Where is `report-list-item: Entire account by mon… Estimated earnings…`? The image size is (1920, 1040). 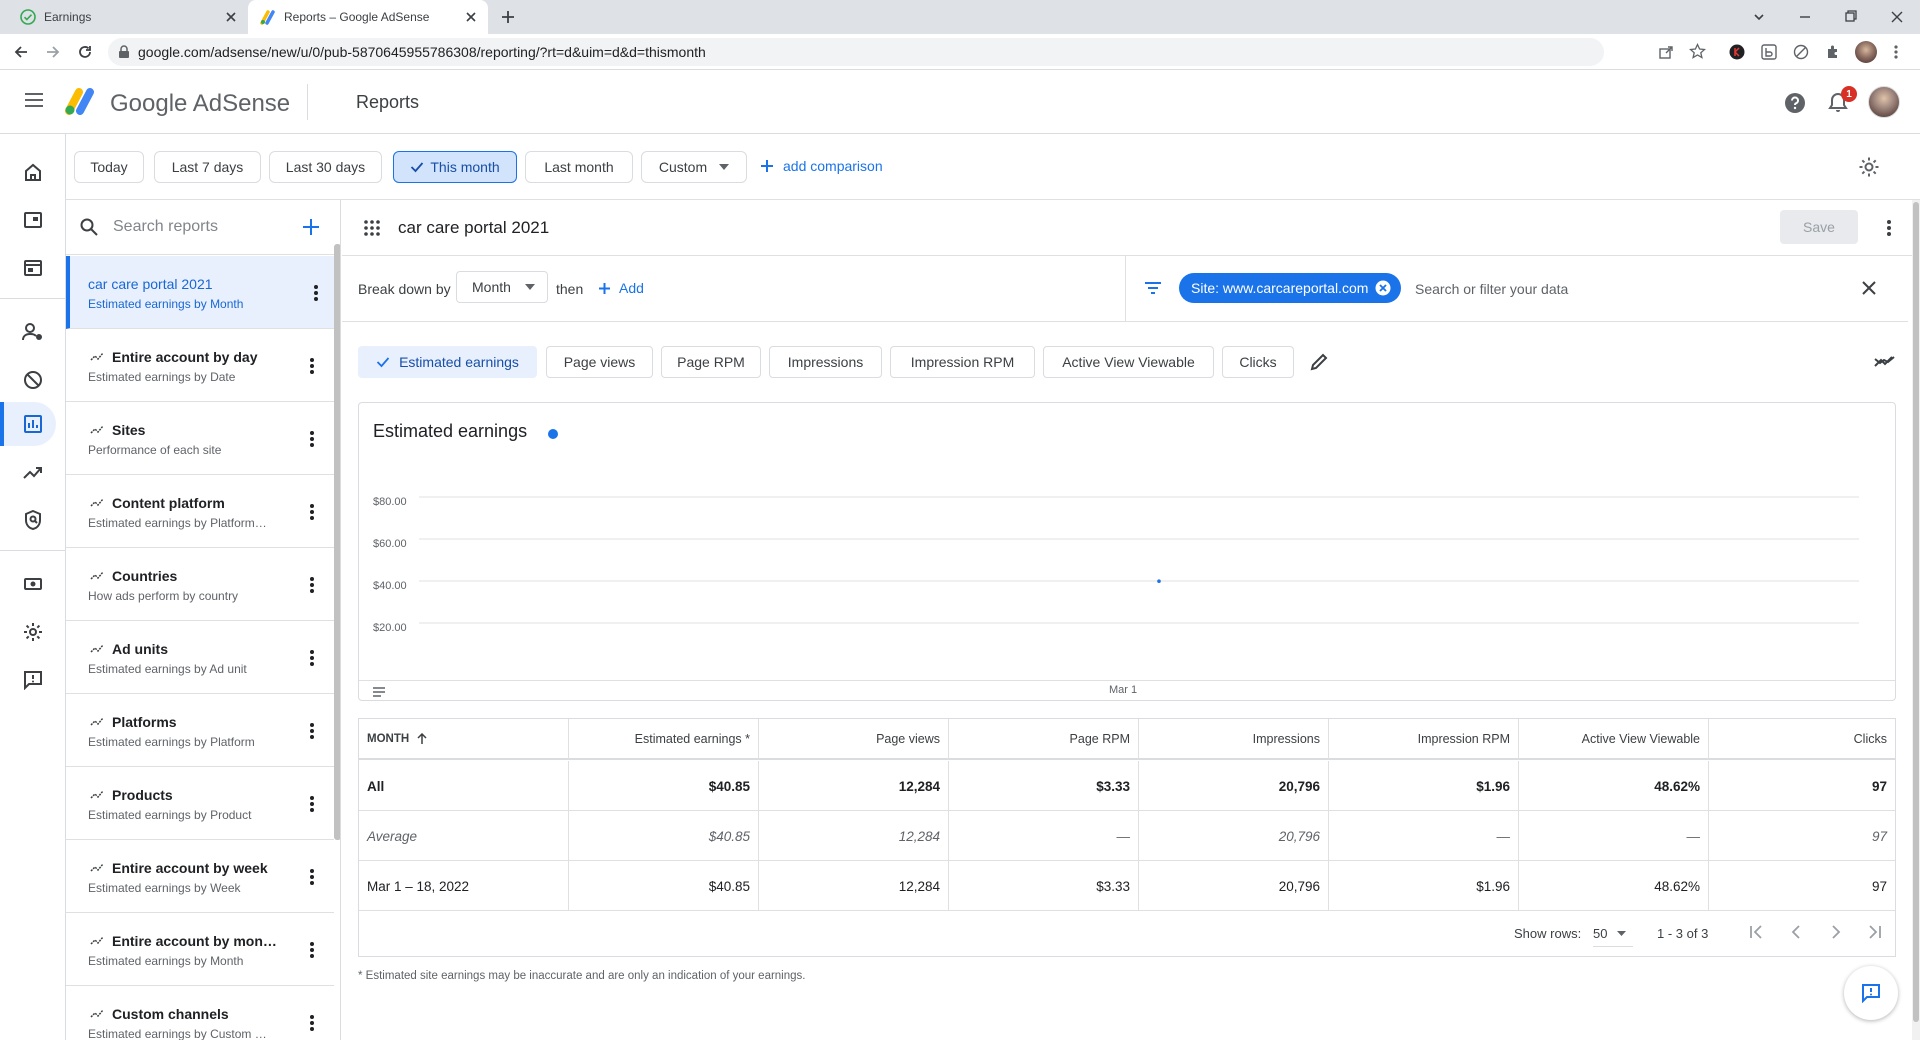
report-list-item: Entire account by mon… Estimated earnings… is located at coordinates (200, 949).